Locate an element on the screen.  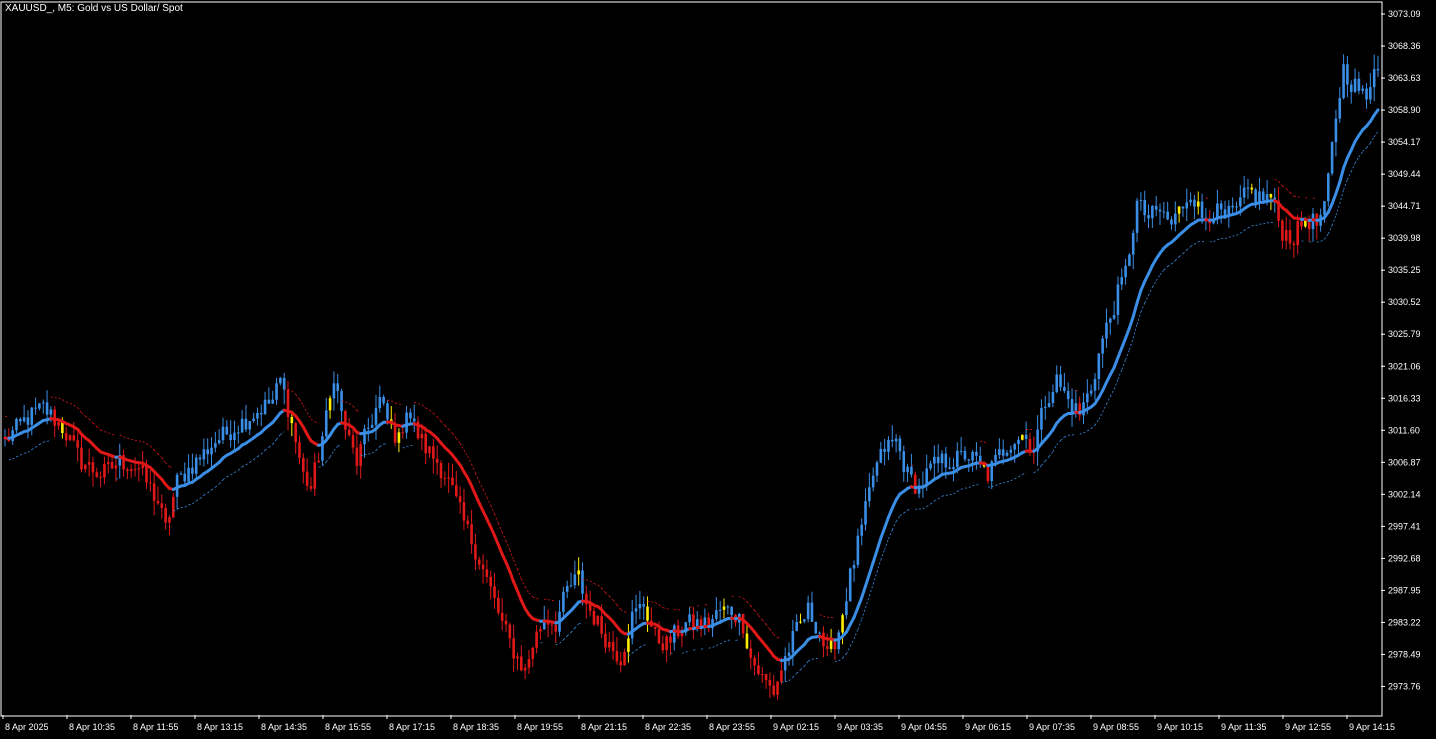
price-tick-label: 2992.68 is located at coordinates (1404, 558).